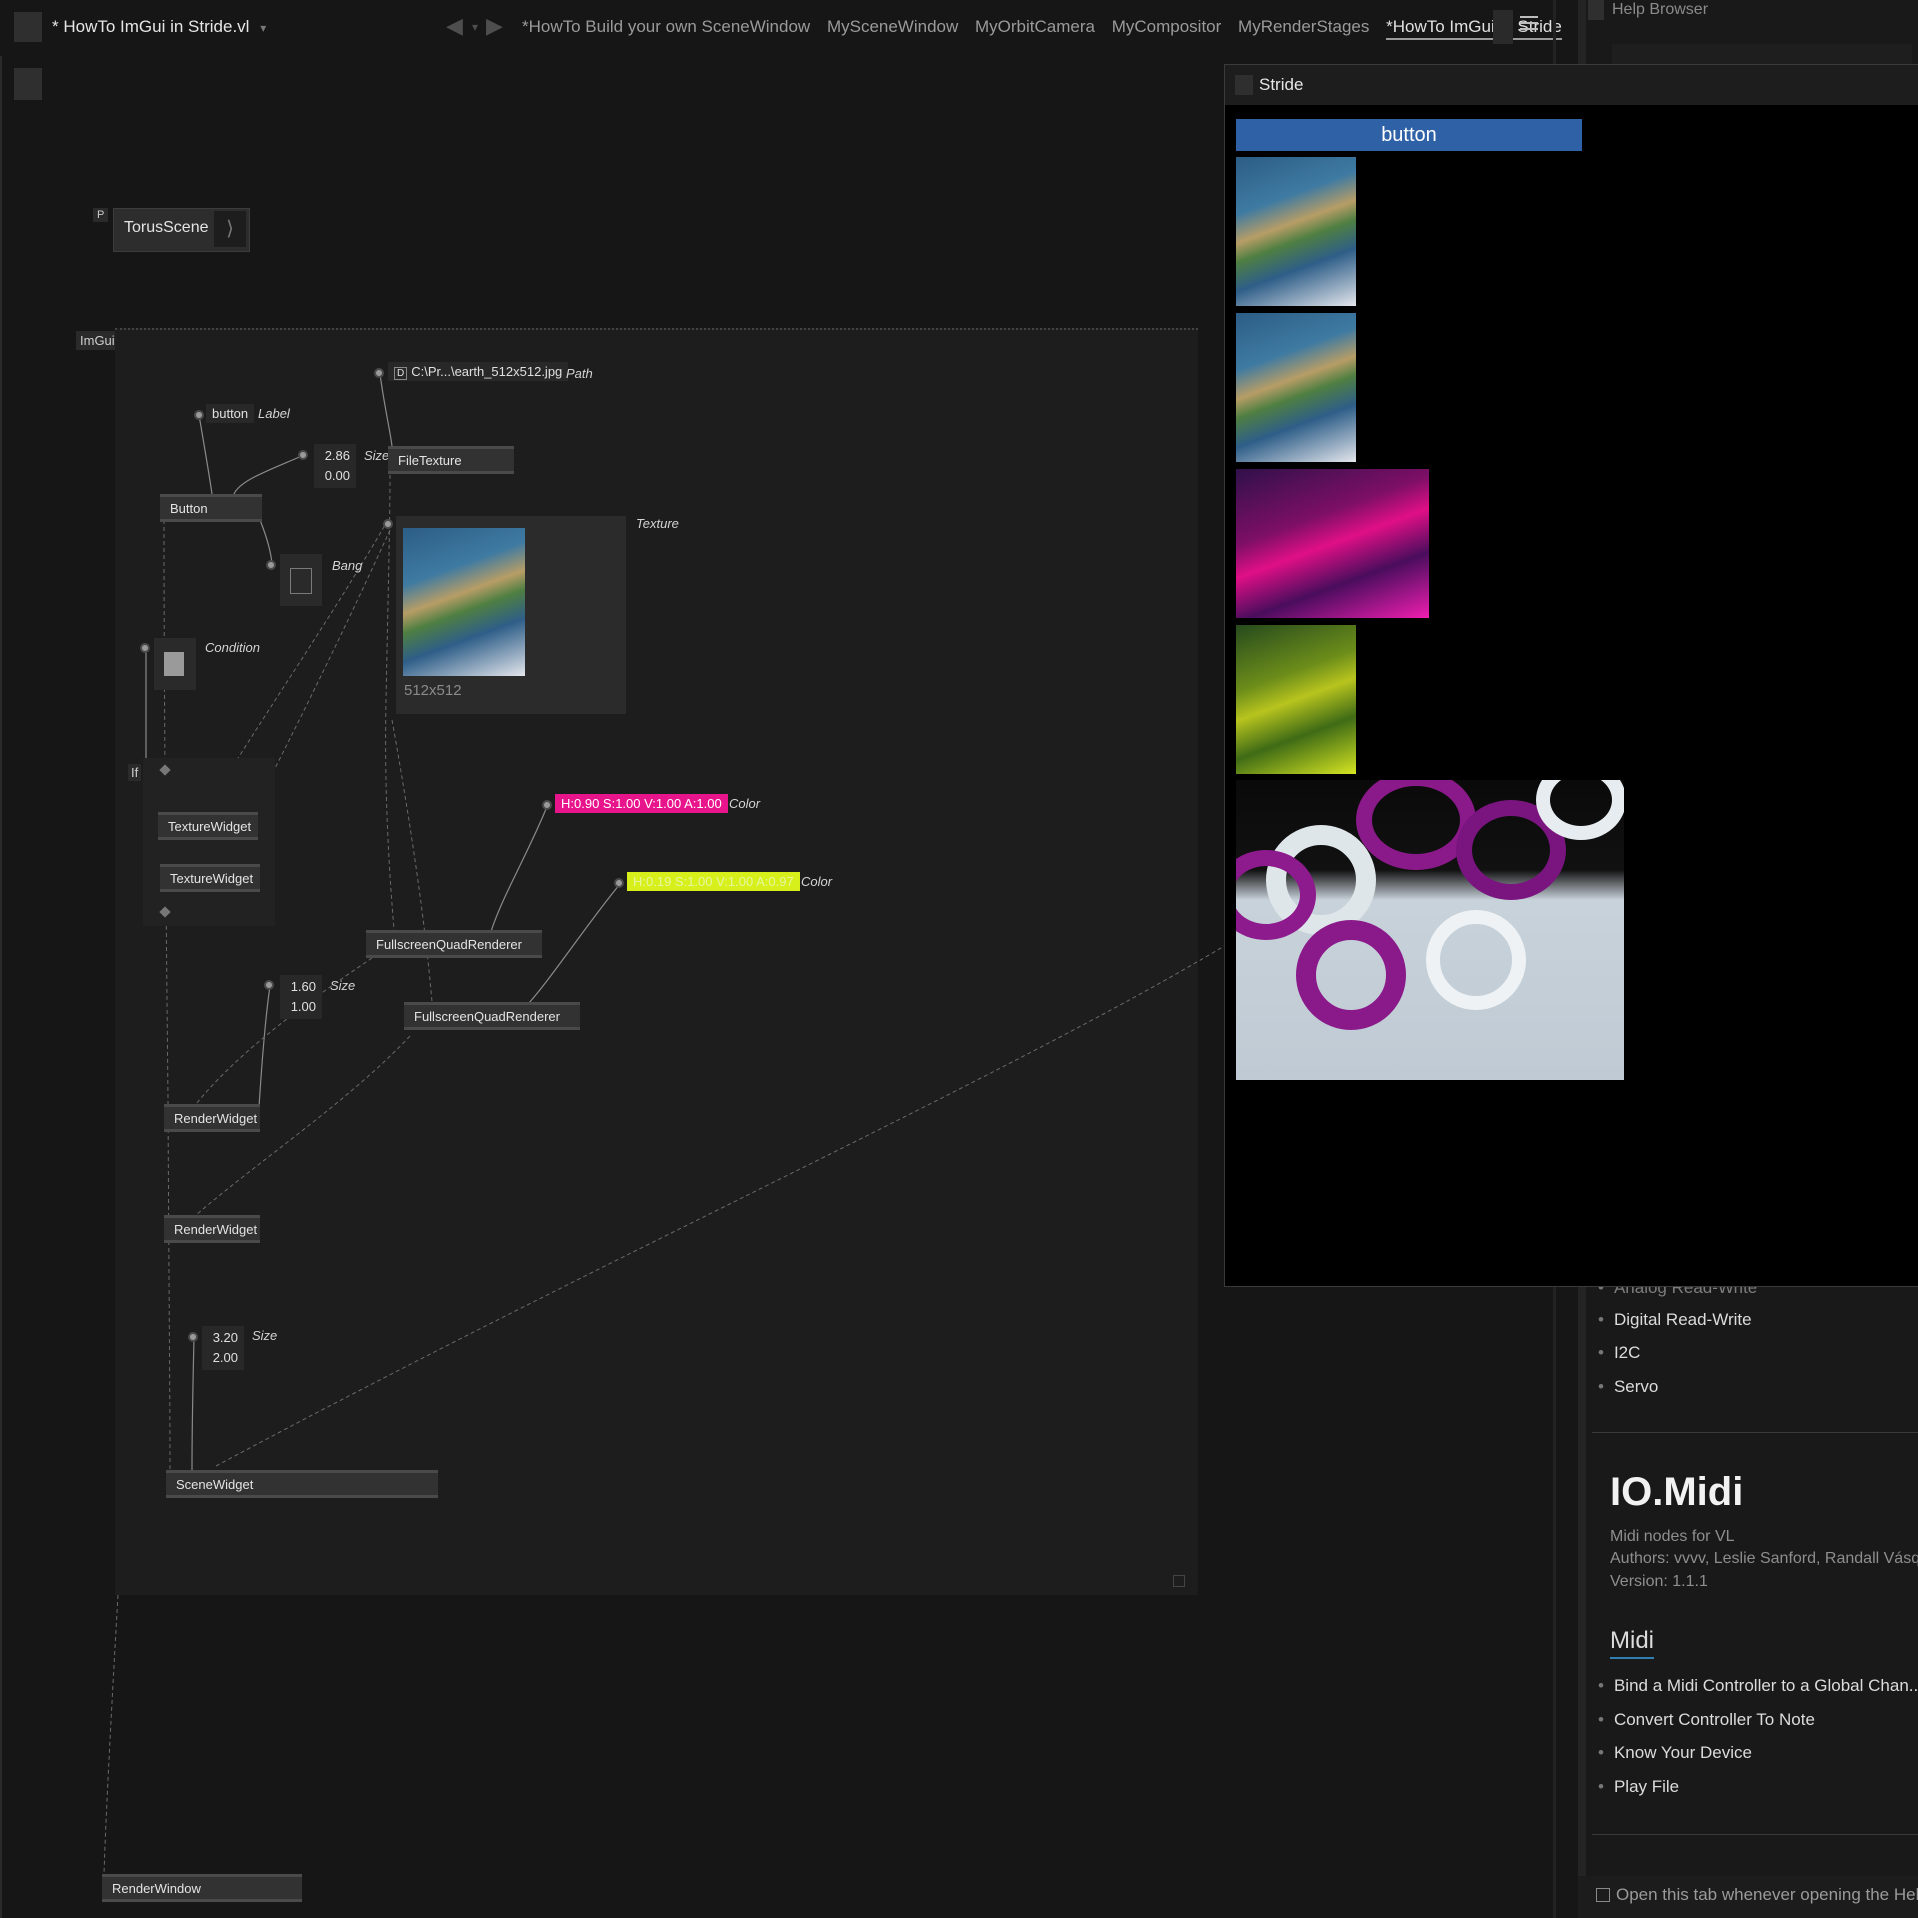 This screenshot has width=1918, height=1918. Describe the element at coordinates (1409, 135) in the screenshot. I see `imgui-button: button` at that location.